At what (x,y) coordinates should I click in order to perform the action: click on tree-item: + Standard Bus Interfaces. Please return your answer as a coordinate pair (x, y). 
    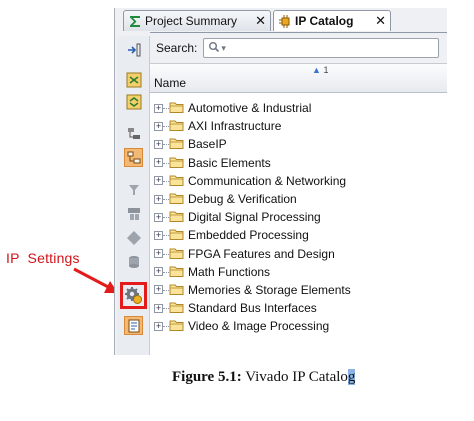
    Looking at the image, I should click on (298, 308).